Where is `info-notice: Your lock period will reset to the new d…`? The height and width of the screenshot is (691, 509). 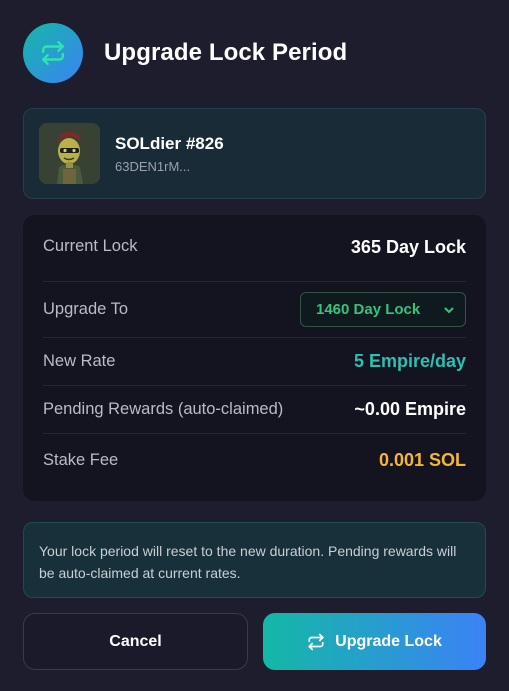
info-notice: Your lock period will reset to the new d… is located at coordinates (254, 560).